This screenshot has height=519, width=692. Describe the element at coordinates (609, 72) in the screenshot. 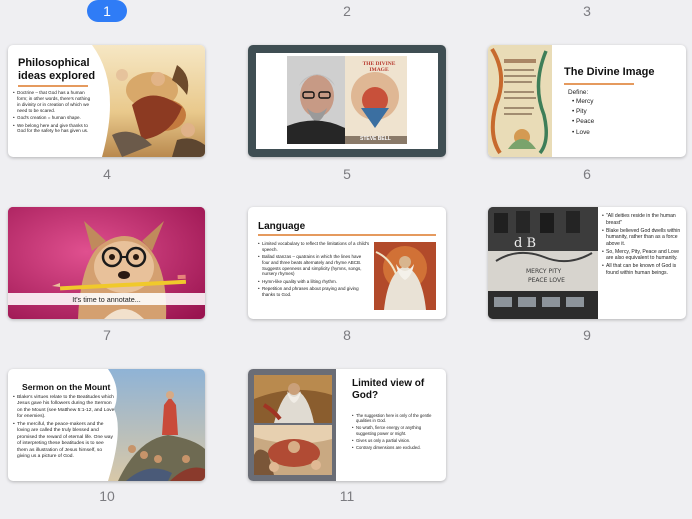

I see `slide-title: The Divine Image` at that location.